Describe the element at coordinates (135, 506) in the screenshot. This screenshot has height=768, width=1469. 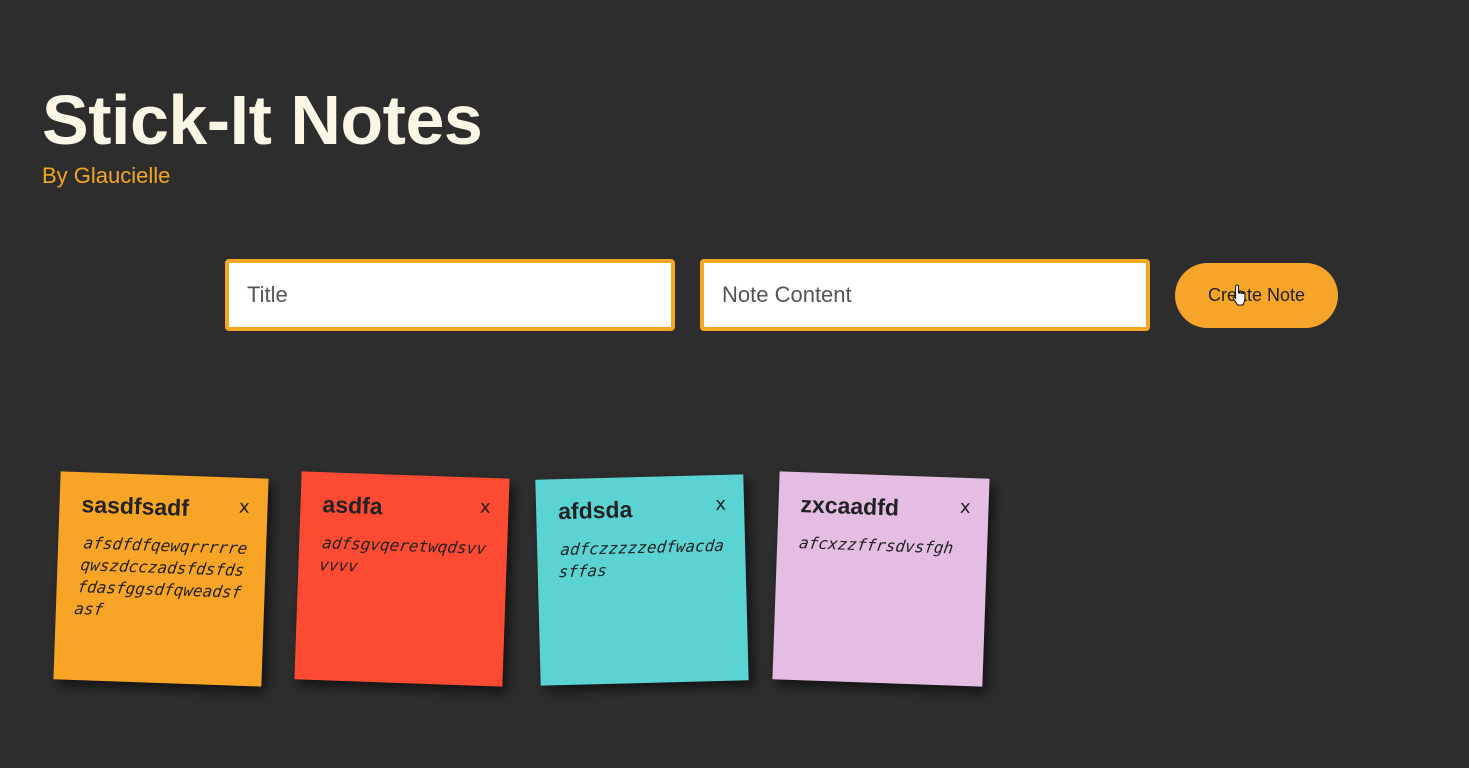
I see `note-title: sasdfsadf` at that location.